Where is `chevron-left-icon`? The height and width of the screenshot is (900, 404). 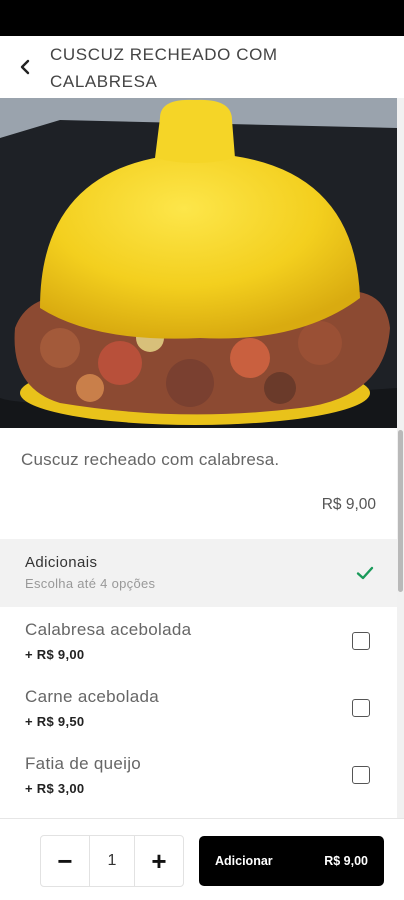 chevron-left-icon is located at coordinates (25, 67).